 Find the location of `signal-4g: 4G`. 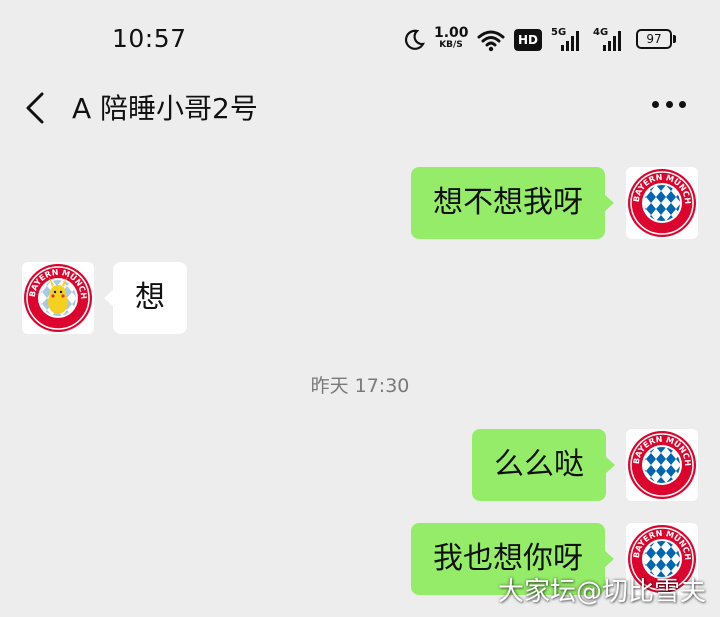

signal-4g: 4G is located at coordinates (609, 39).